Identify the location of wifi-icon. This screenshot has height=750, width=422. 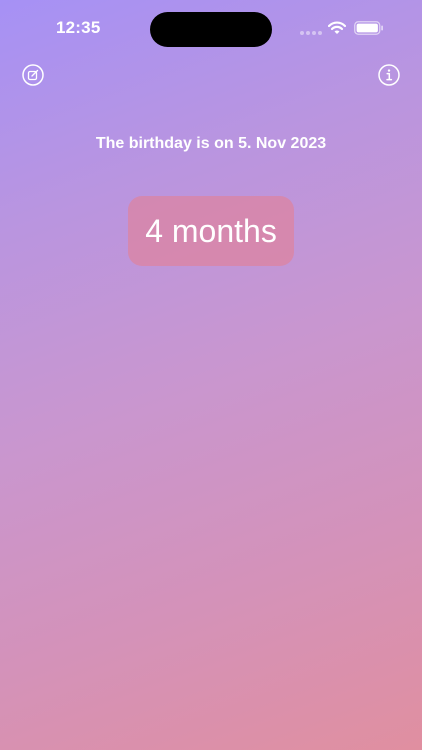
(337, 28).